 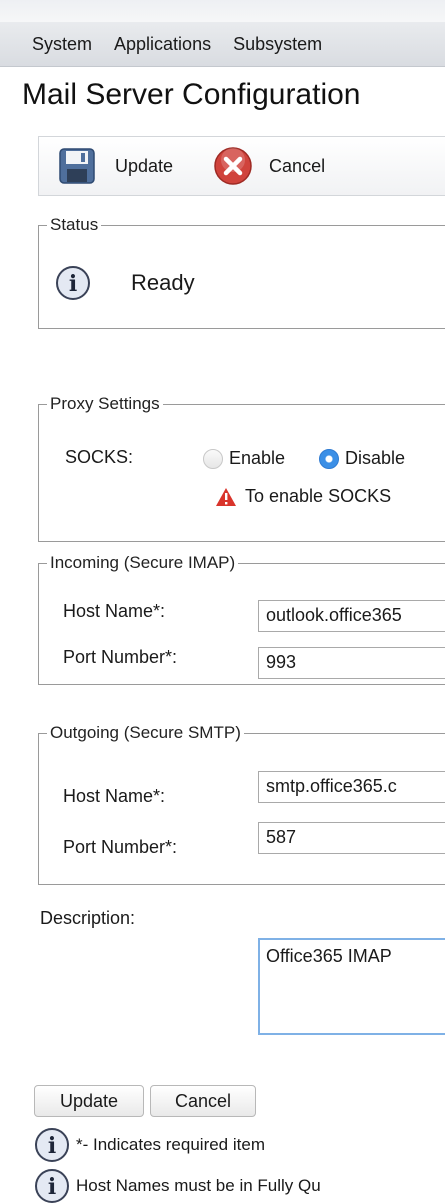 I want to click on socks-warning-text: To enable SOCKS, so click(x=318, y=496).